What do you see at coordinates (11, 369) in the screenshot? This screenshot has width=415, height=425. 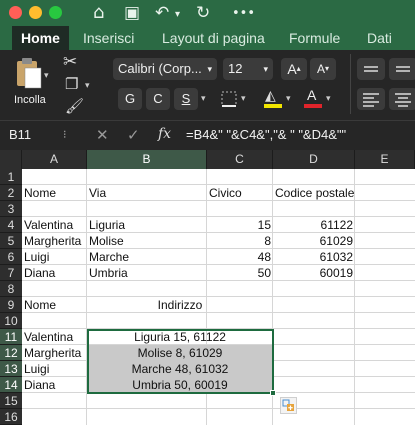 I see `row-header: 13` at bounding box center [11, 369].